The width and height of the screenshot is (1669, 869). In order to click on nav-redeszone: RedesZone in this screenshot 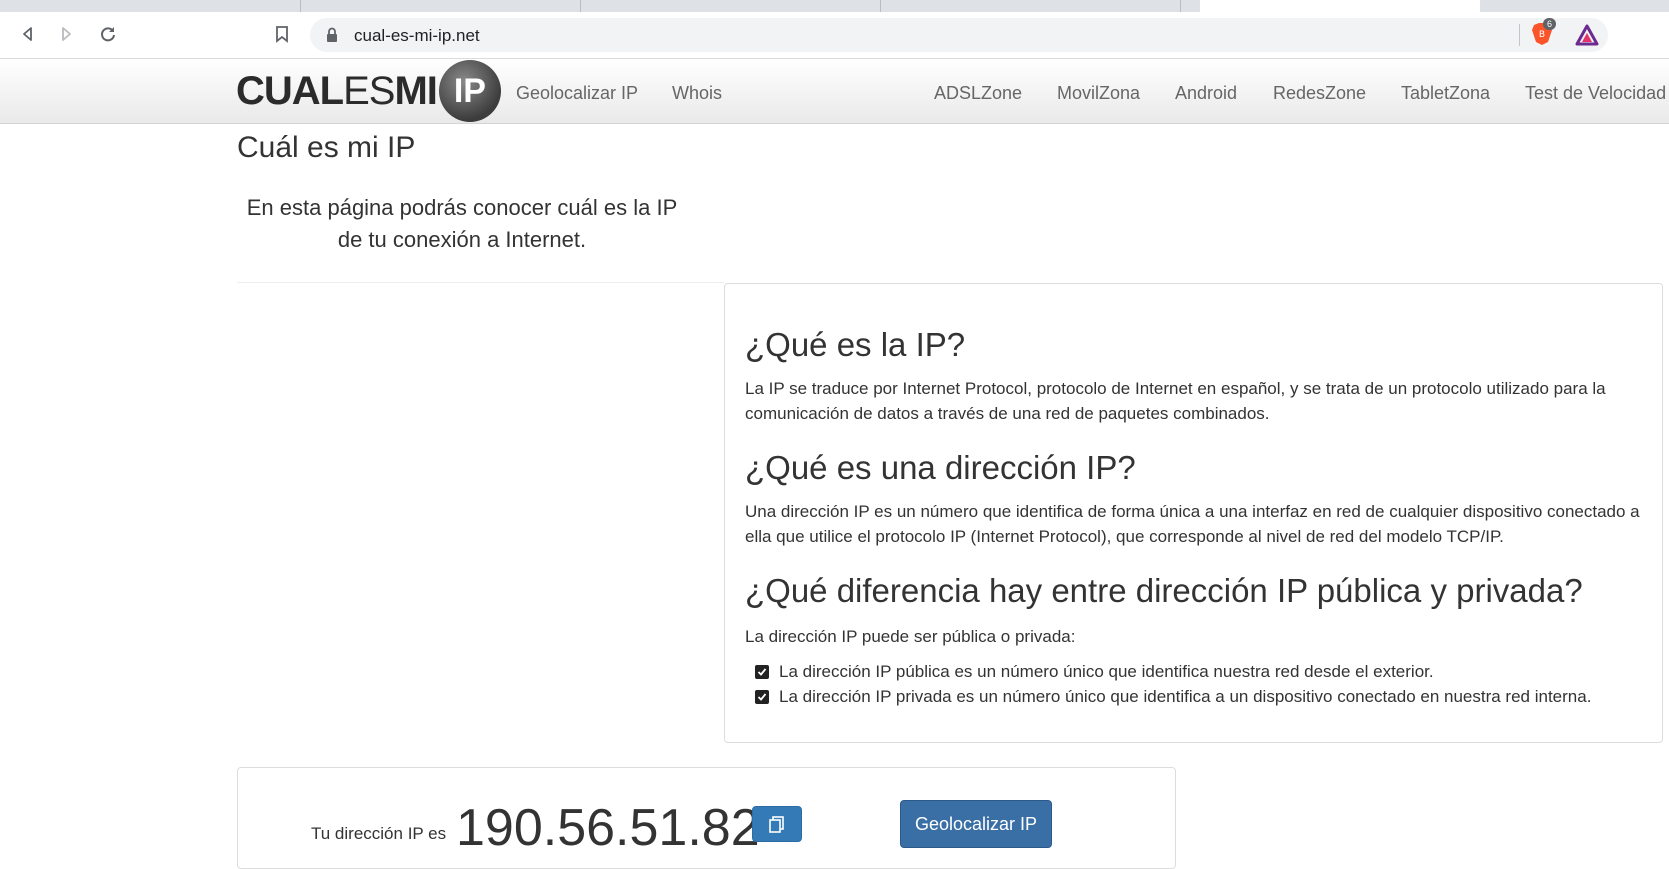, I will do `click(1319, 93)`.